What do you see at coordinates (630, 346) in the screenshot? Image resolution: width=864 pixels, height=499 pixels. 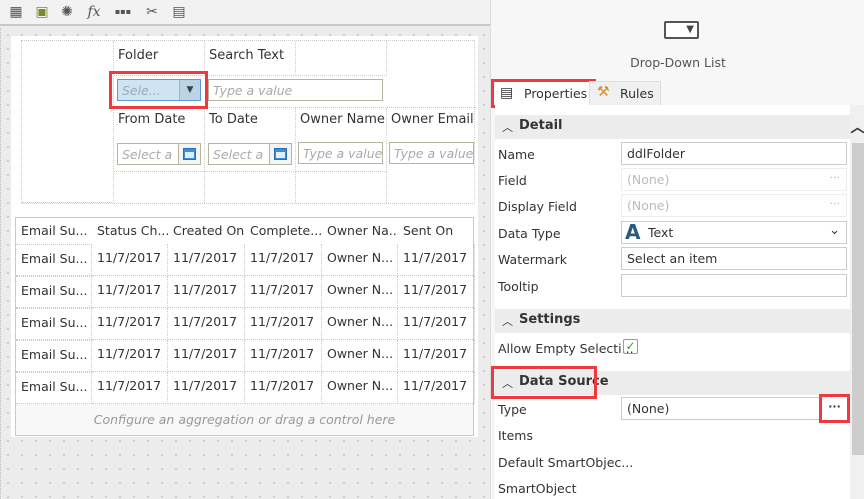 I see `allow-empty-checkbox: ✓` at bounding box center [630, 346].